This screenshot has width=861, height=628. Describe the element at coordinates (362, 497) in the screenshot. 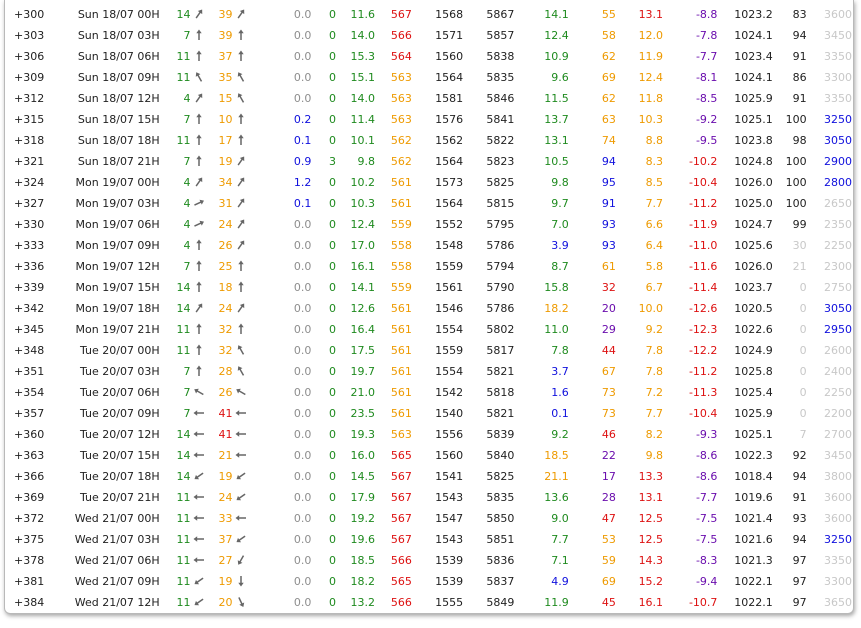

I see `temperature: 17.9` at that location.